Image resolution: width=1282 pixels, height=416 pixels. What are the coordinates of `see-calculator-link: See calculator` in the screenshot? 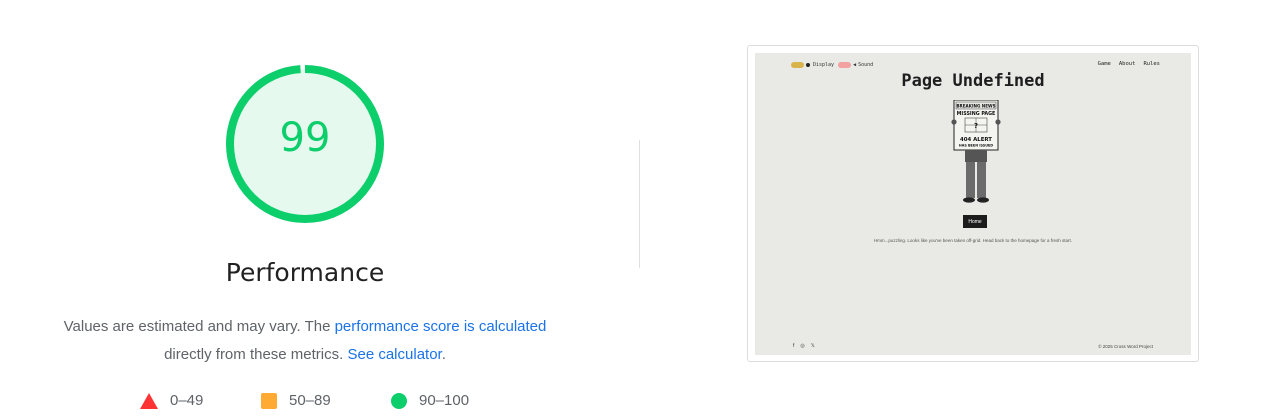 It's located at (394, 354).